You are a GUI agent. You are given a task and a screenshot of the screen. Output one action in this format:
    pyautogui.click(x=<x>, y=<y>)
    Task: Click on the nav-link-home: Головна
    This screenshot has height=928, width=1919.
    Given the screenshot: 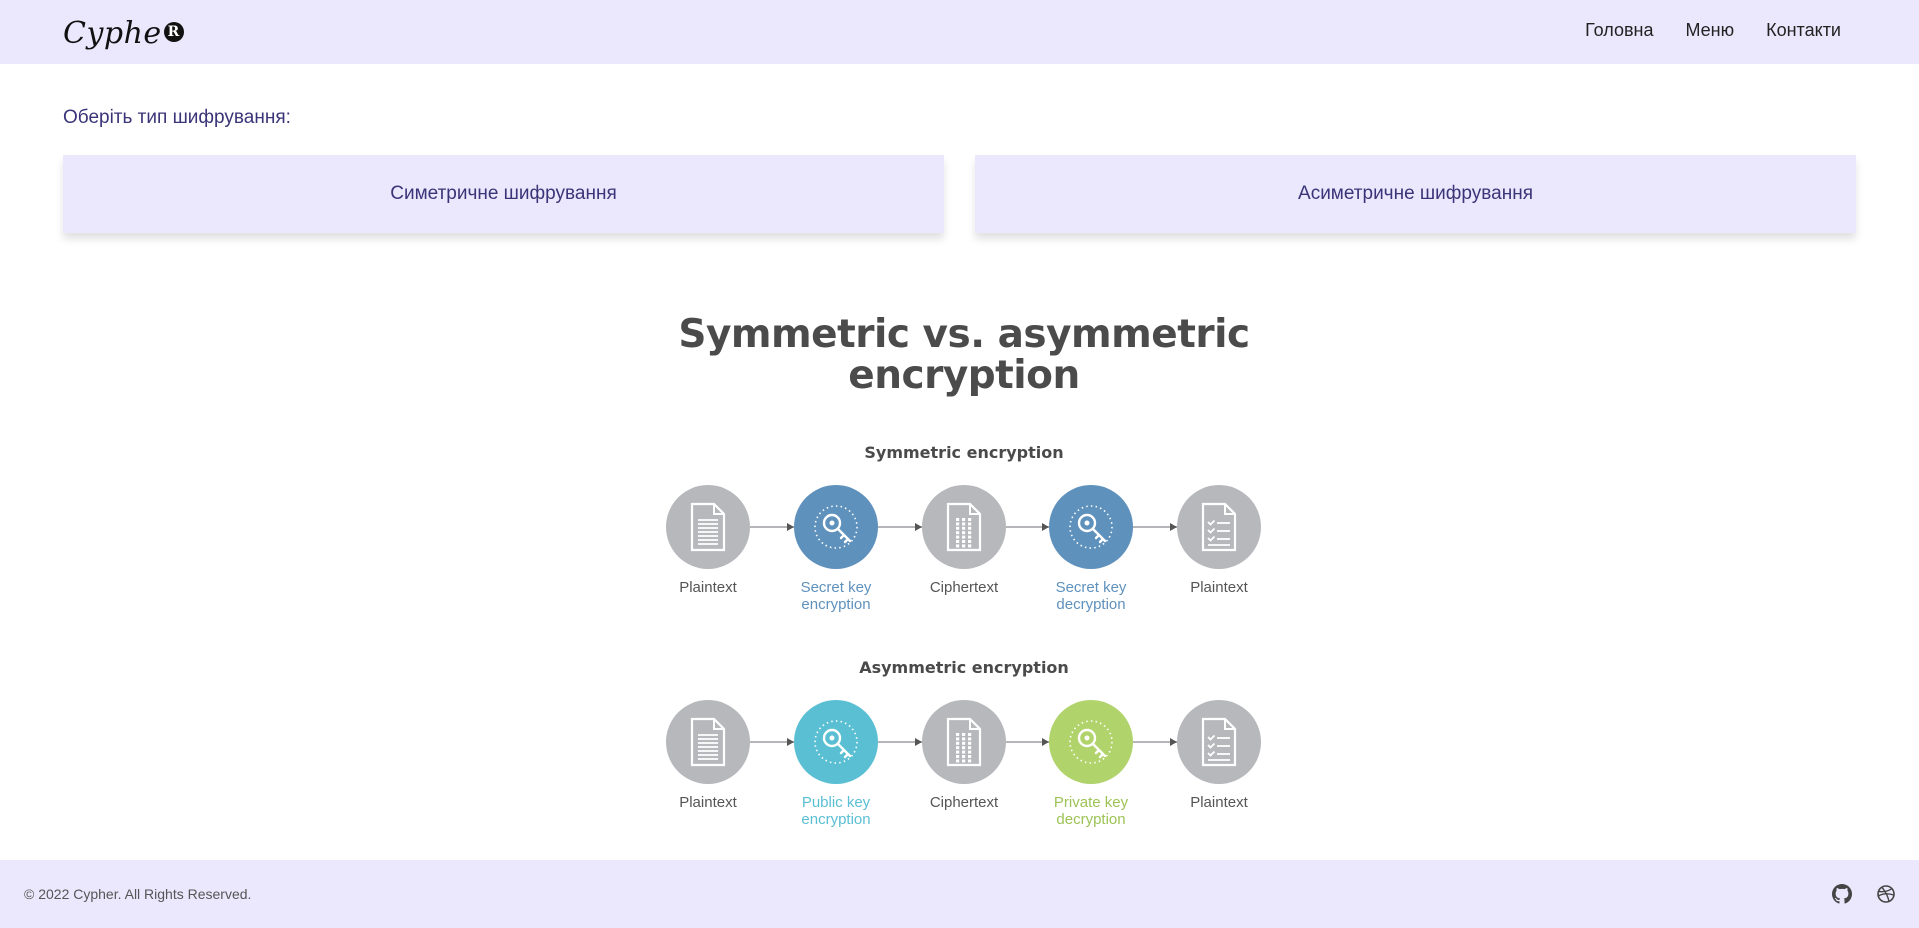 What is the action you would take?
    pyautogui.click(x=1619, y=30)
    